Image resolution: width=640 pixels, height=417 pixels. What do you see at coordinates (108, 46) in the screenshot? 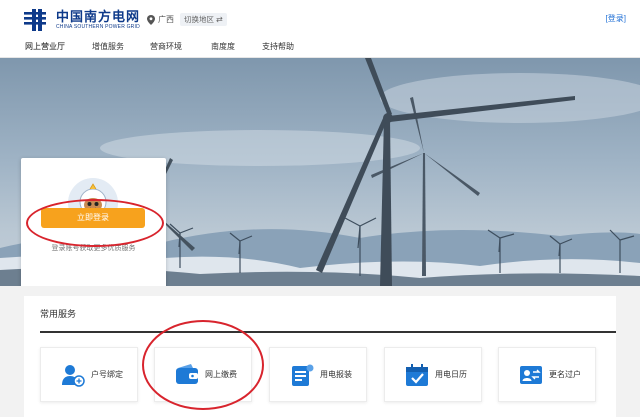
I see `tab-value-added: 增值服务` at bounding box center [108, 46].